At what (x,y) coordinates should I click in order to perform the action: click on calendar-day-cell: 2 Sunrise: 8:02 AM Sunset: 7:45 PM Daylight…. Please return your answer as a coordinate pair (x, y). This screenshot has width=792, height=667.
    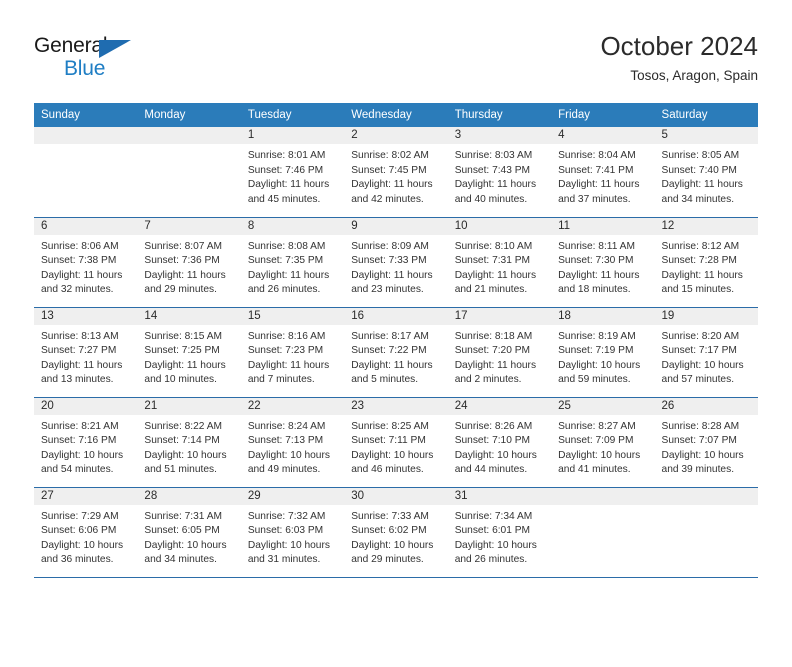
    Looking at the image, I should click on (396, 172).